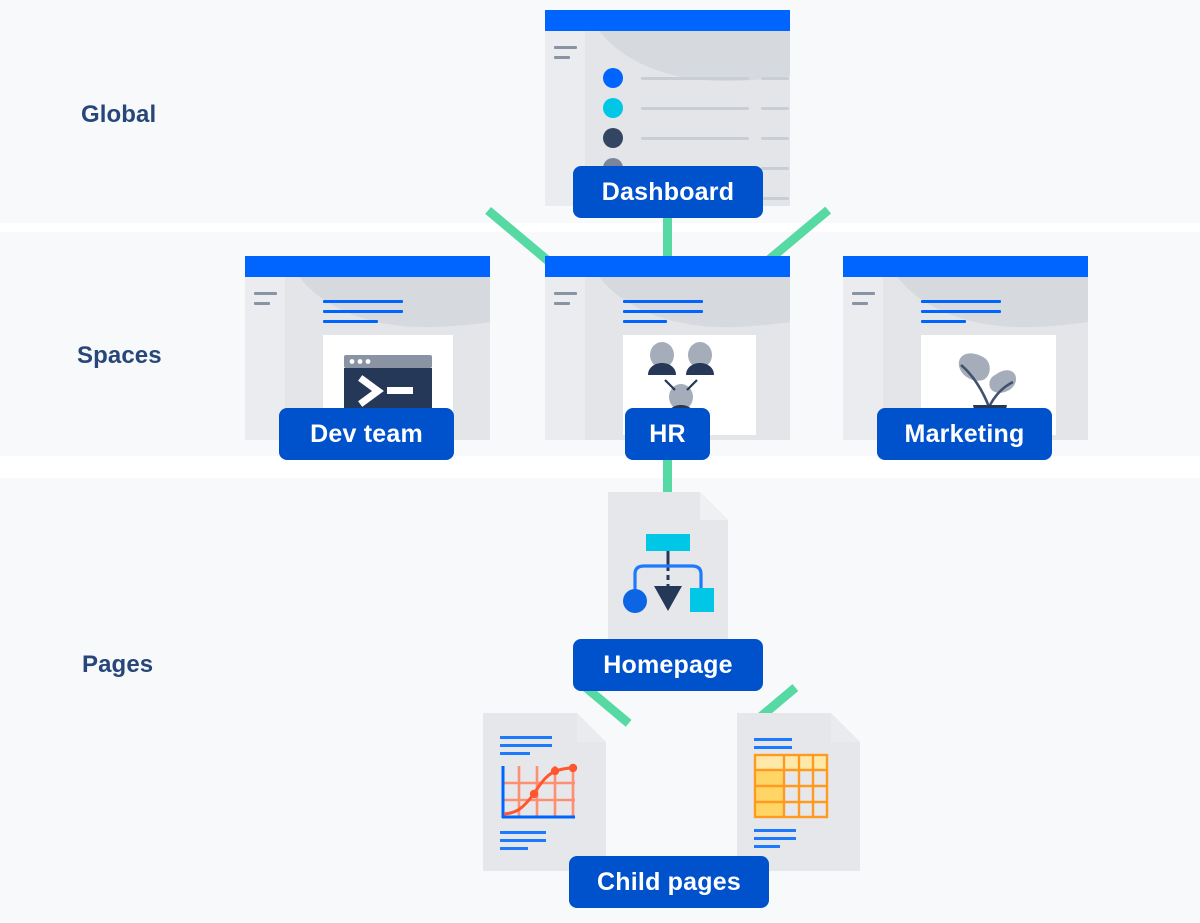 The image size is (1200, 923). What do you see at coordinates (613, 138) in the screenshot?
I see `status-dot-navy` at bounding box center [613, 138].